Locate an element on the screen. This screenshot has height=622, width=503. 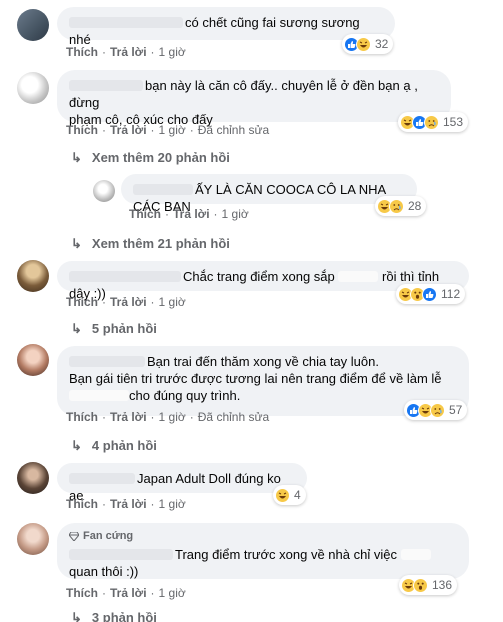
view-more-replies: ↳ 3 phản hồi is located at coordinates (114, 616).